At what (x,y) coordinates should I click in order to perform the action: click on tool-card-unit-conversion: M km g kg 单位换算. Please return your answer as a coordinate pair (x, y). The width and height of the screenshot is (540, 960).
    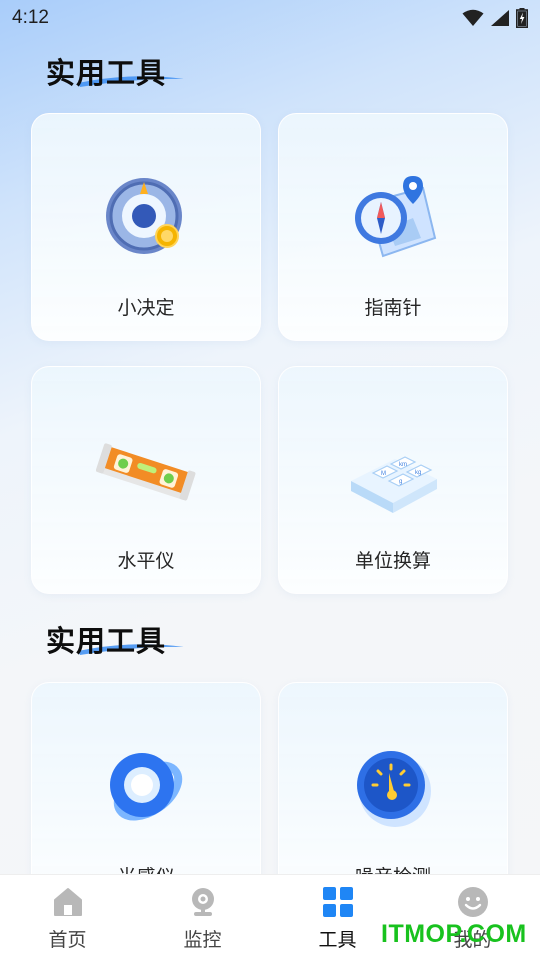
    Looking at the image, I should click on (393, 480).